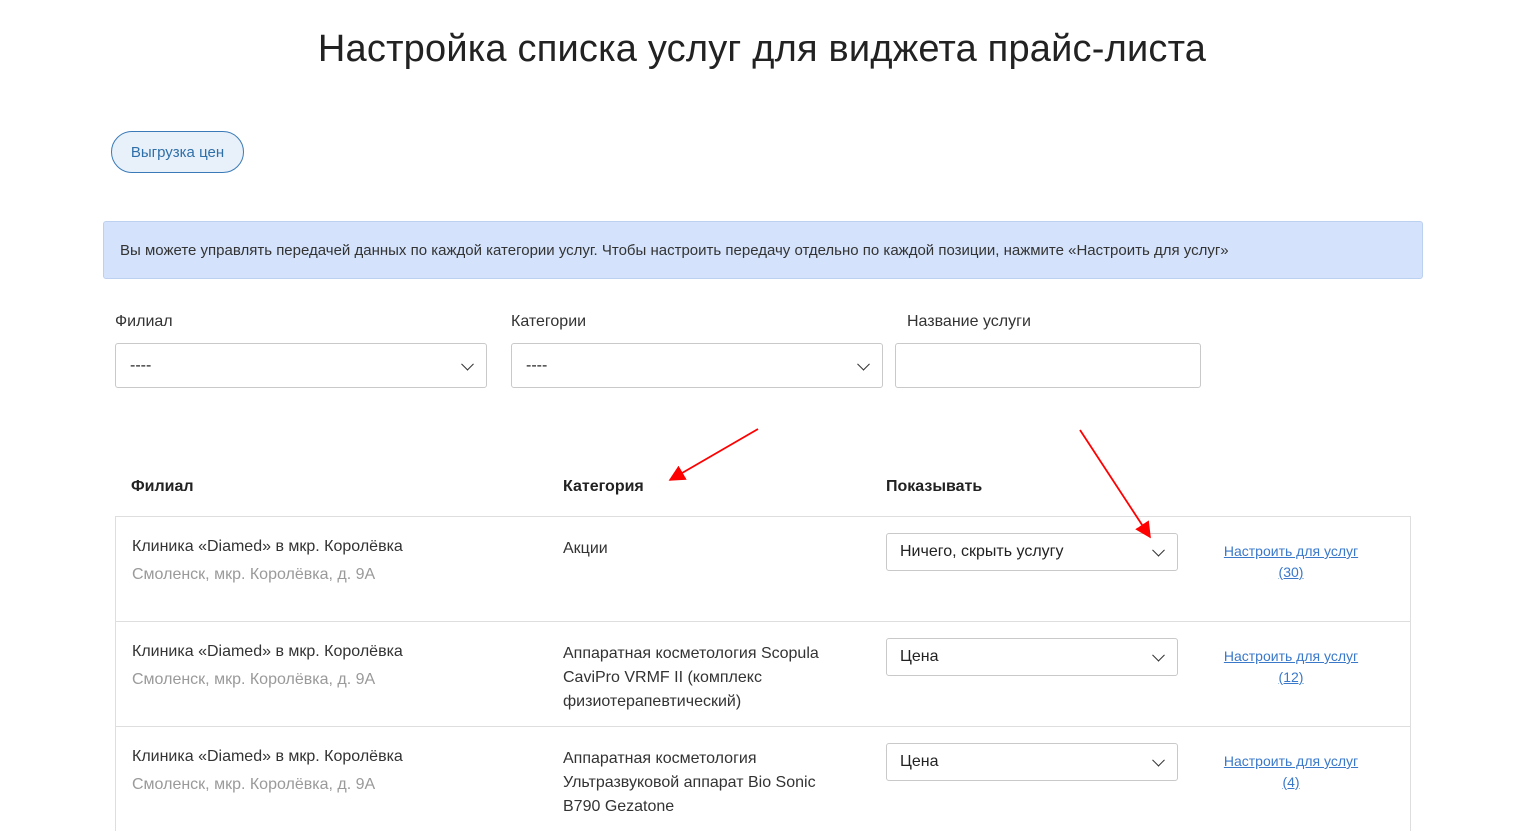 The height and width of the screenshot is (831, 1524). What do you see at coordinates (1291, 562) in the screenshot?
I see `configure-services-link: Настроить для услуг (30)` at bounding box center [1291, 562].